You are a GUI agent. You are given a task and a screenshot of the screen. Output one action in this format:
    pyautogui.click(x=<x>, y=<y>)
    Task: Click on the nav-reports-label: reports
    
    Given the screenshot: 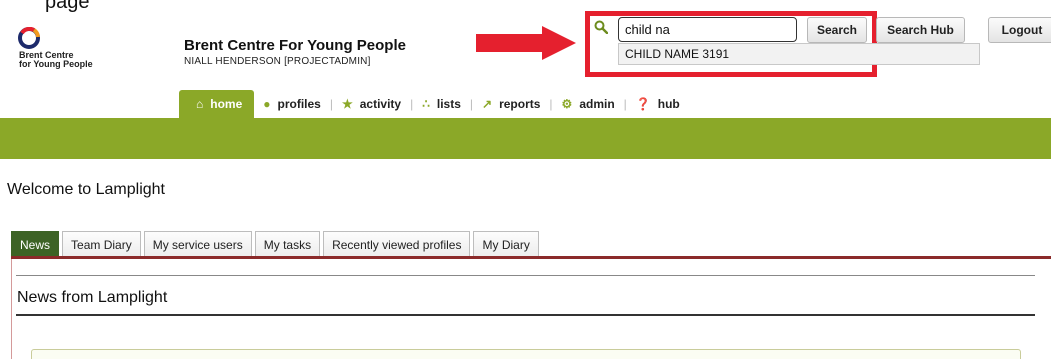 What is the action you would take?
    pyautogui.click(x=520, y=104)
    